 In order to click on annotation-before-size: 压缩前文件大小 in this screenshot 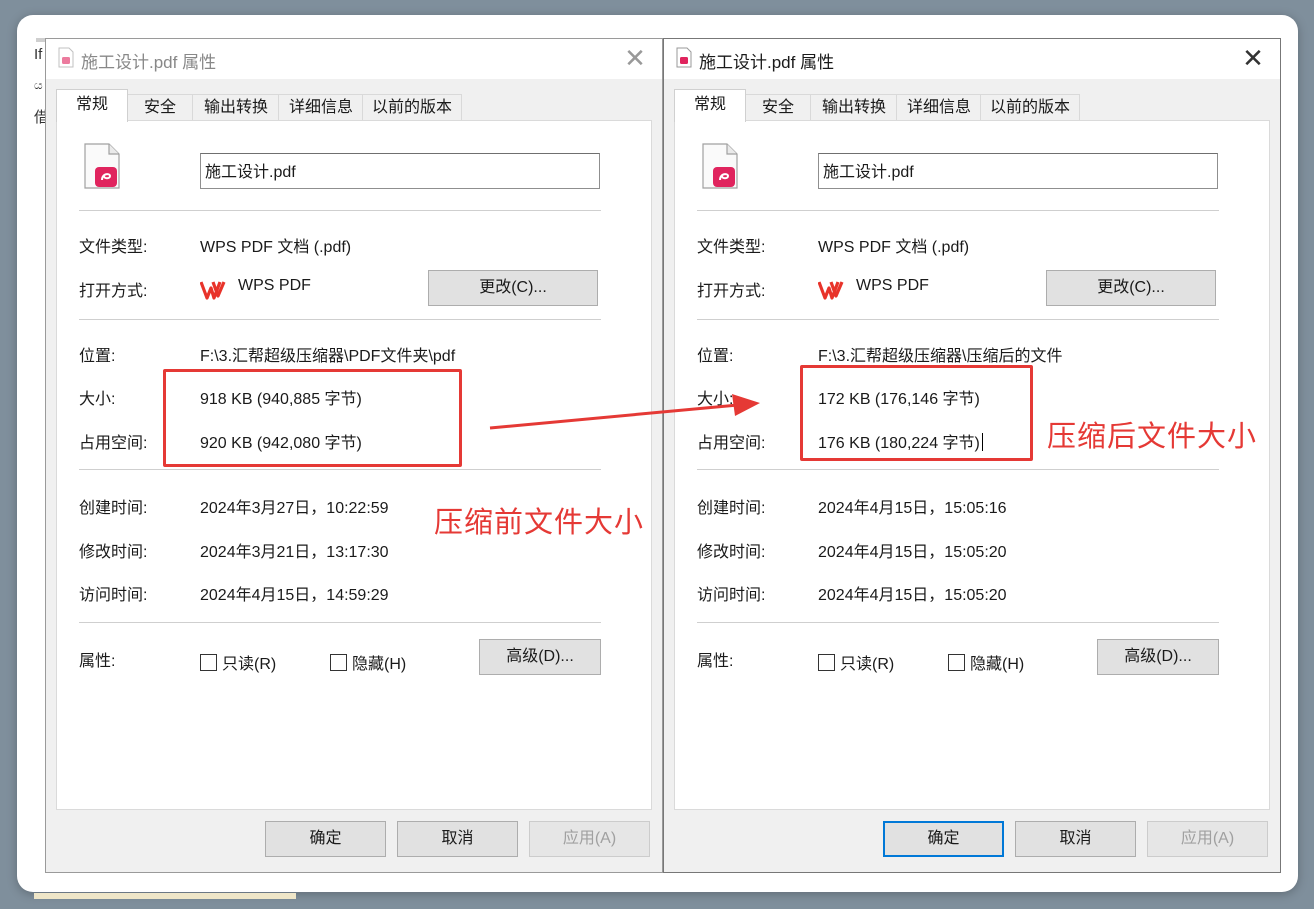, I will do `click(539, 523)`.